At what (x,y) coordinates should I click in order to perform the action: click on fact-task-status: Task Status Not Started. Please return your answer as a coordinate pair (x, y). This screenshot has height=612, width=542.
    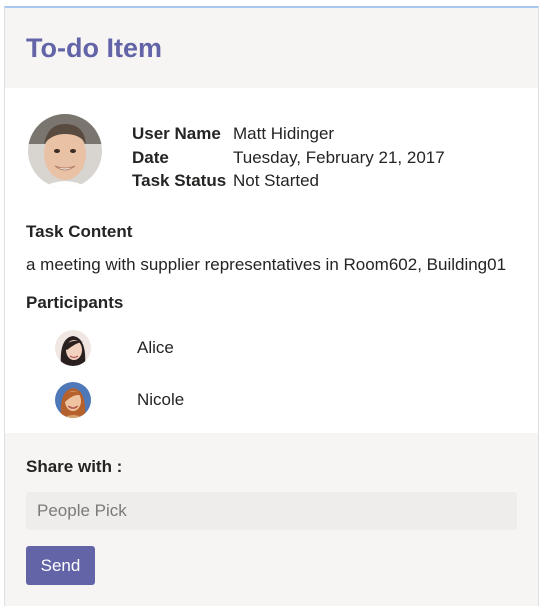
    Looking at the image, I should click on (288, 181).